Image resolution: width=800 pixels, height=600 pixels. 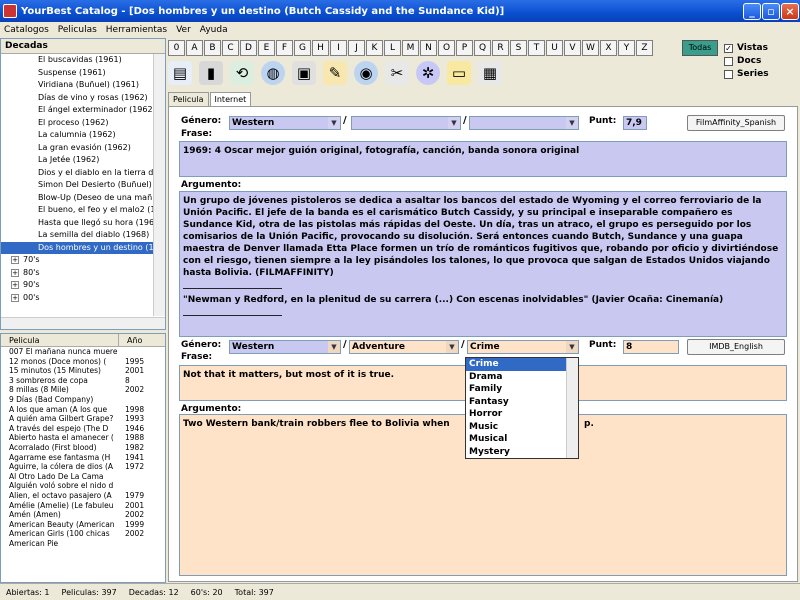 I want to click on tree-item: La calumnia (1962), so click(x=83, y=135).